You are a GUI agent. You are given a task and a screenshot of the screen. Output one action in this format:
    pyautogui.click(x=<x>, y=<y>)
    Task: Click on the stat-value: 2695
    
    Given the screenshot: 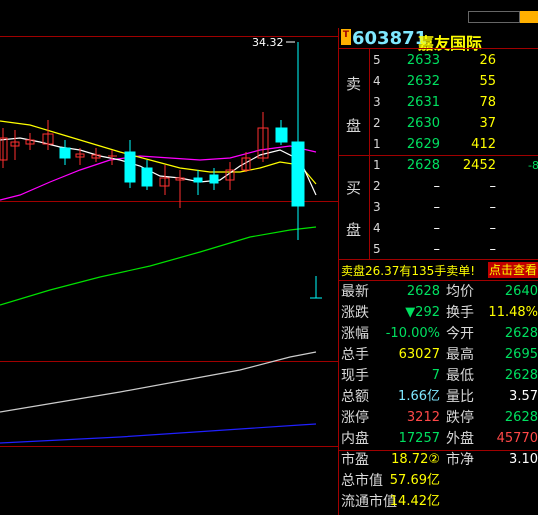 What is the action you would take?
    pyautogui.click(x=521, y=354)
    